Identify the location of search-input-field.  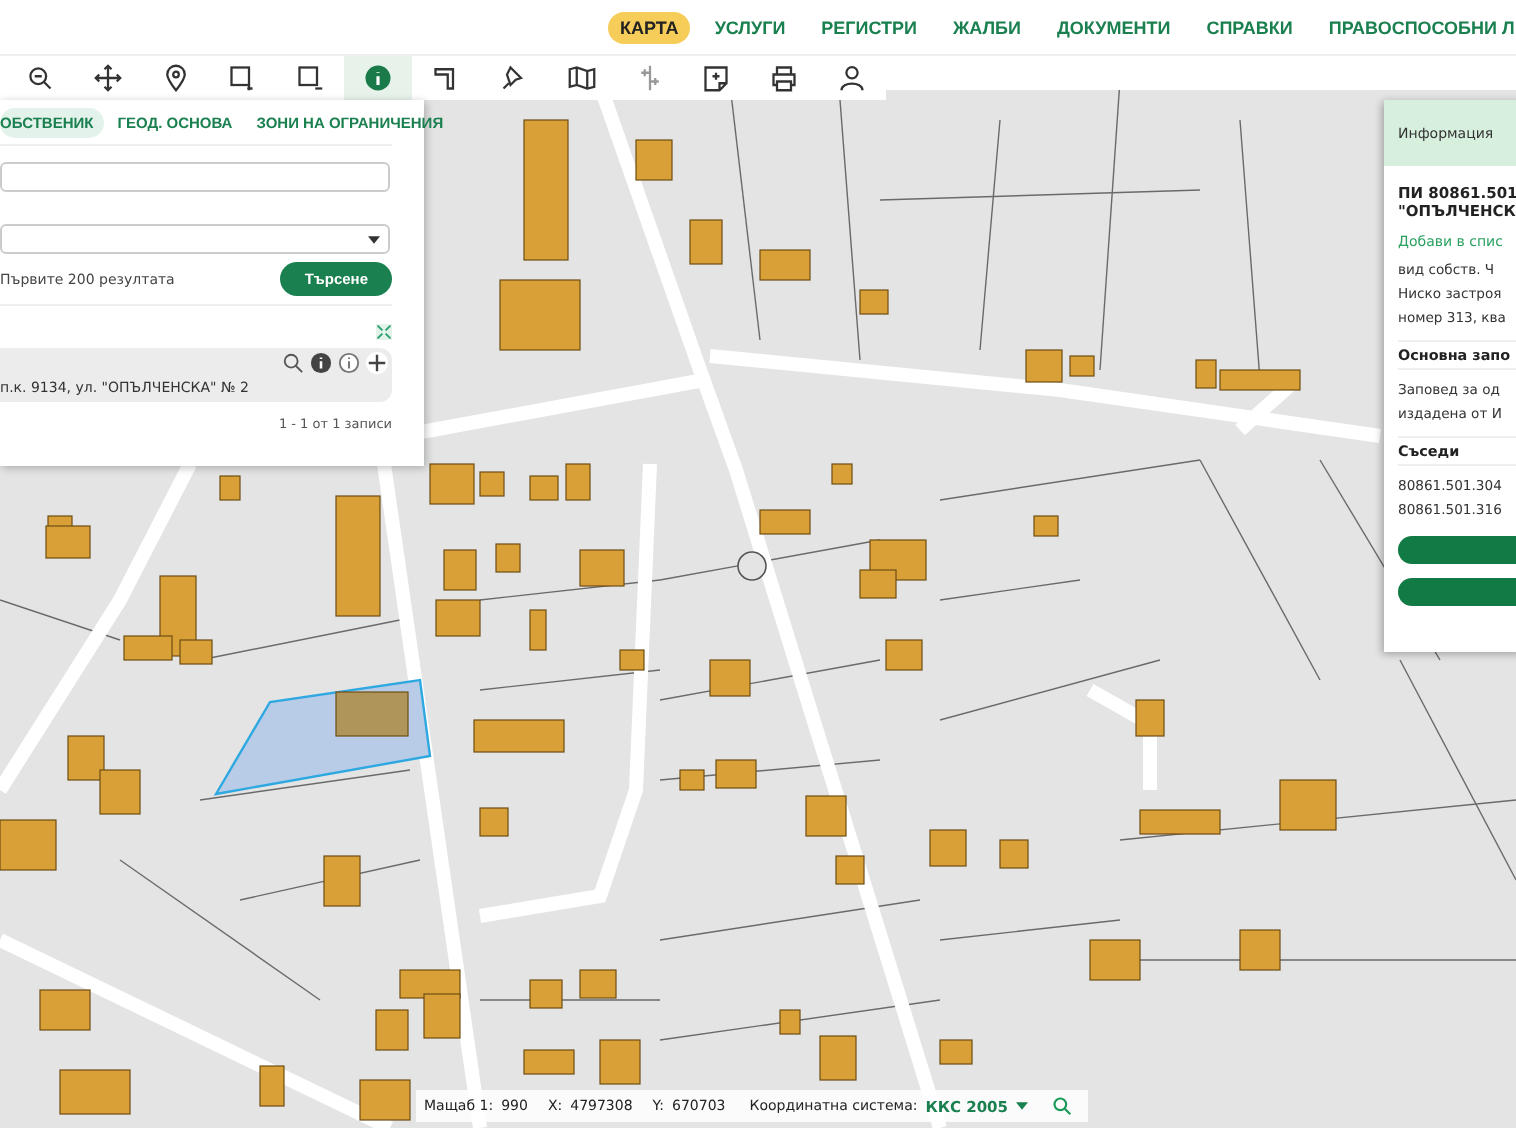
(195, 177).